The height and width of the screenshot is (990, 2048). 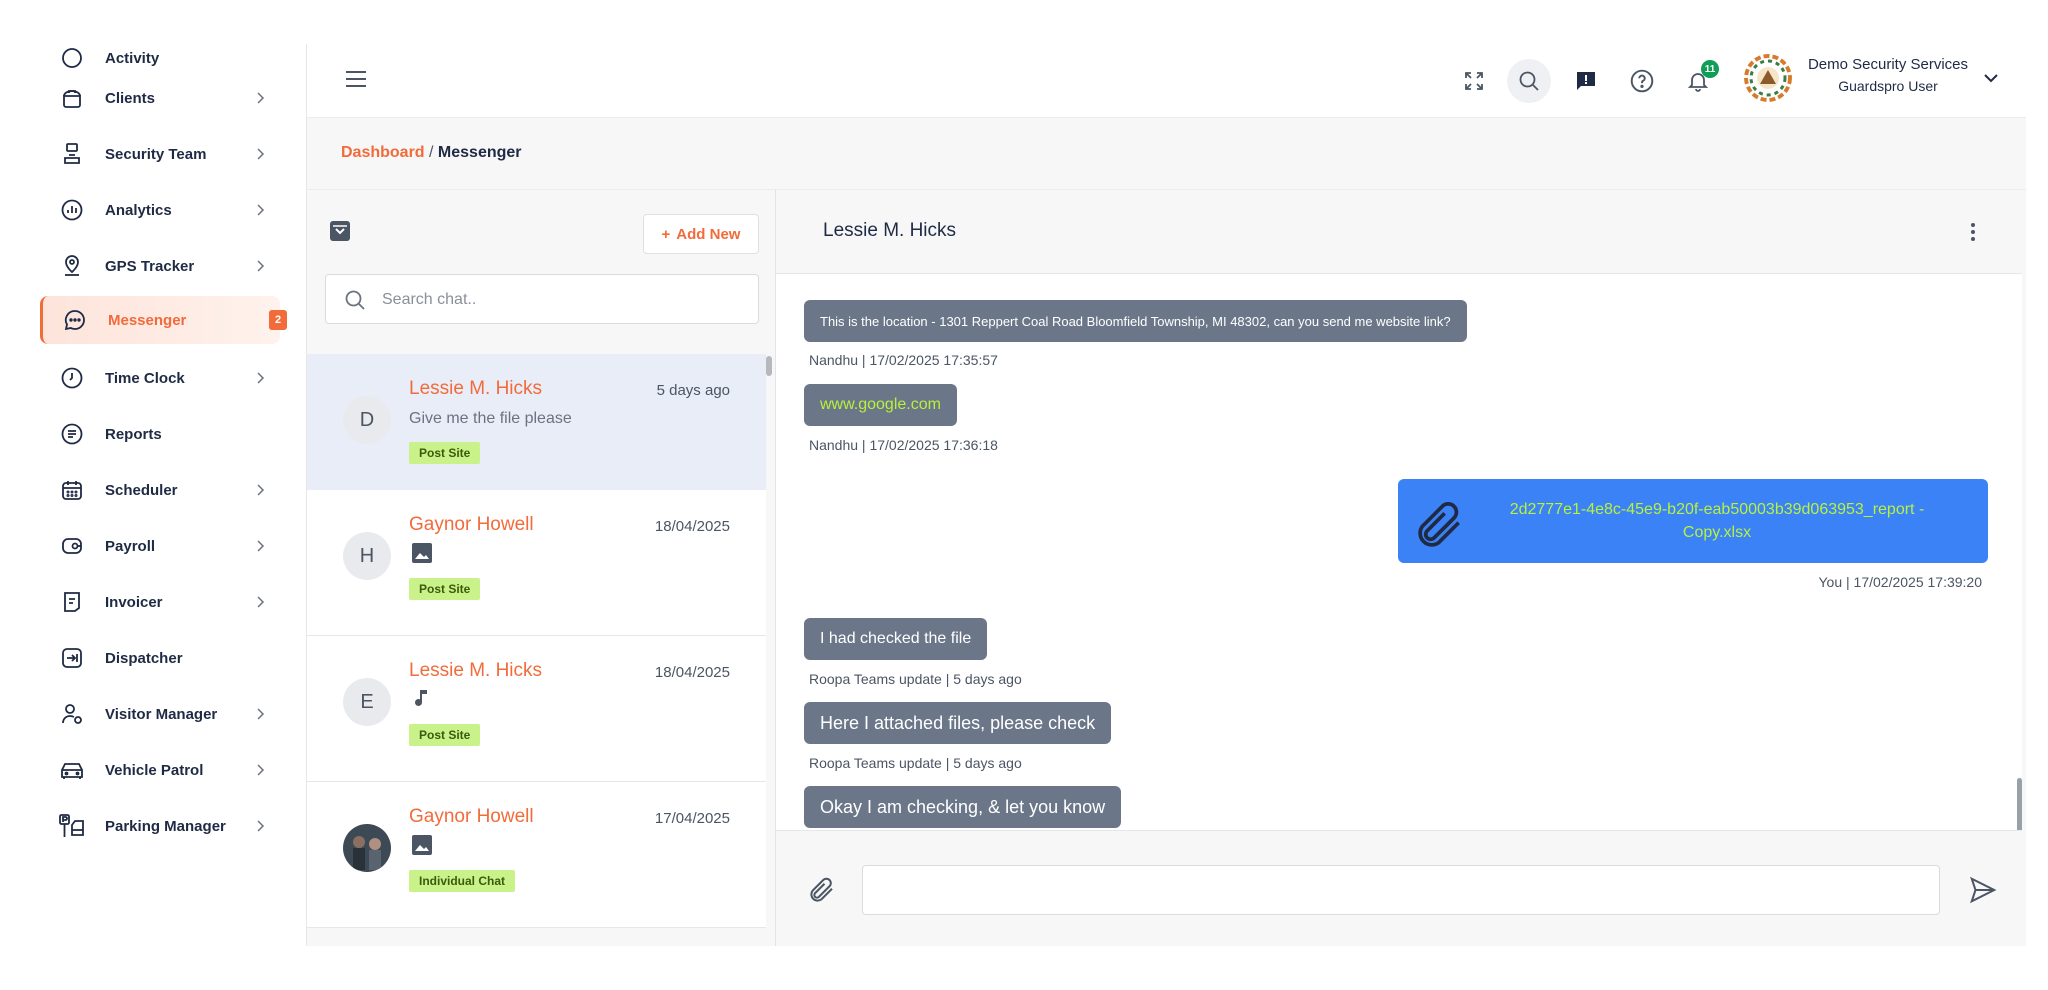 What do you see at coordinates (130, 98) in the screenshot?
I see `sidebar-item-label: Clients` at bounding box center [130, 98].